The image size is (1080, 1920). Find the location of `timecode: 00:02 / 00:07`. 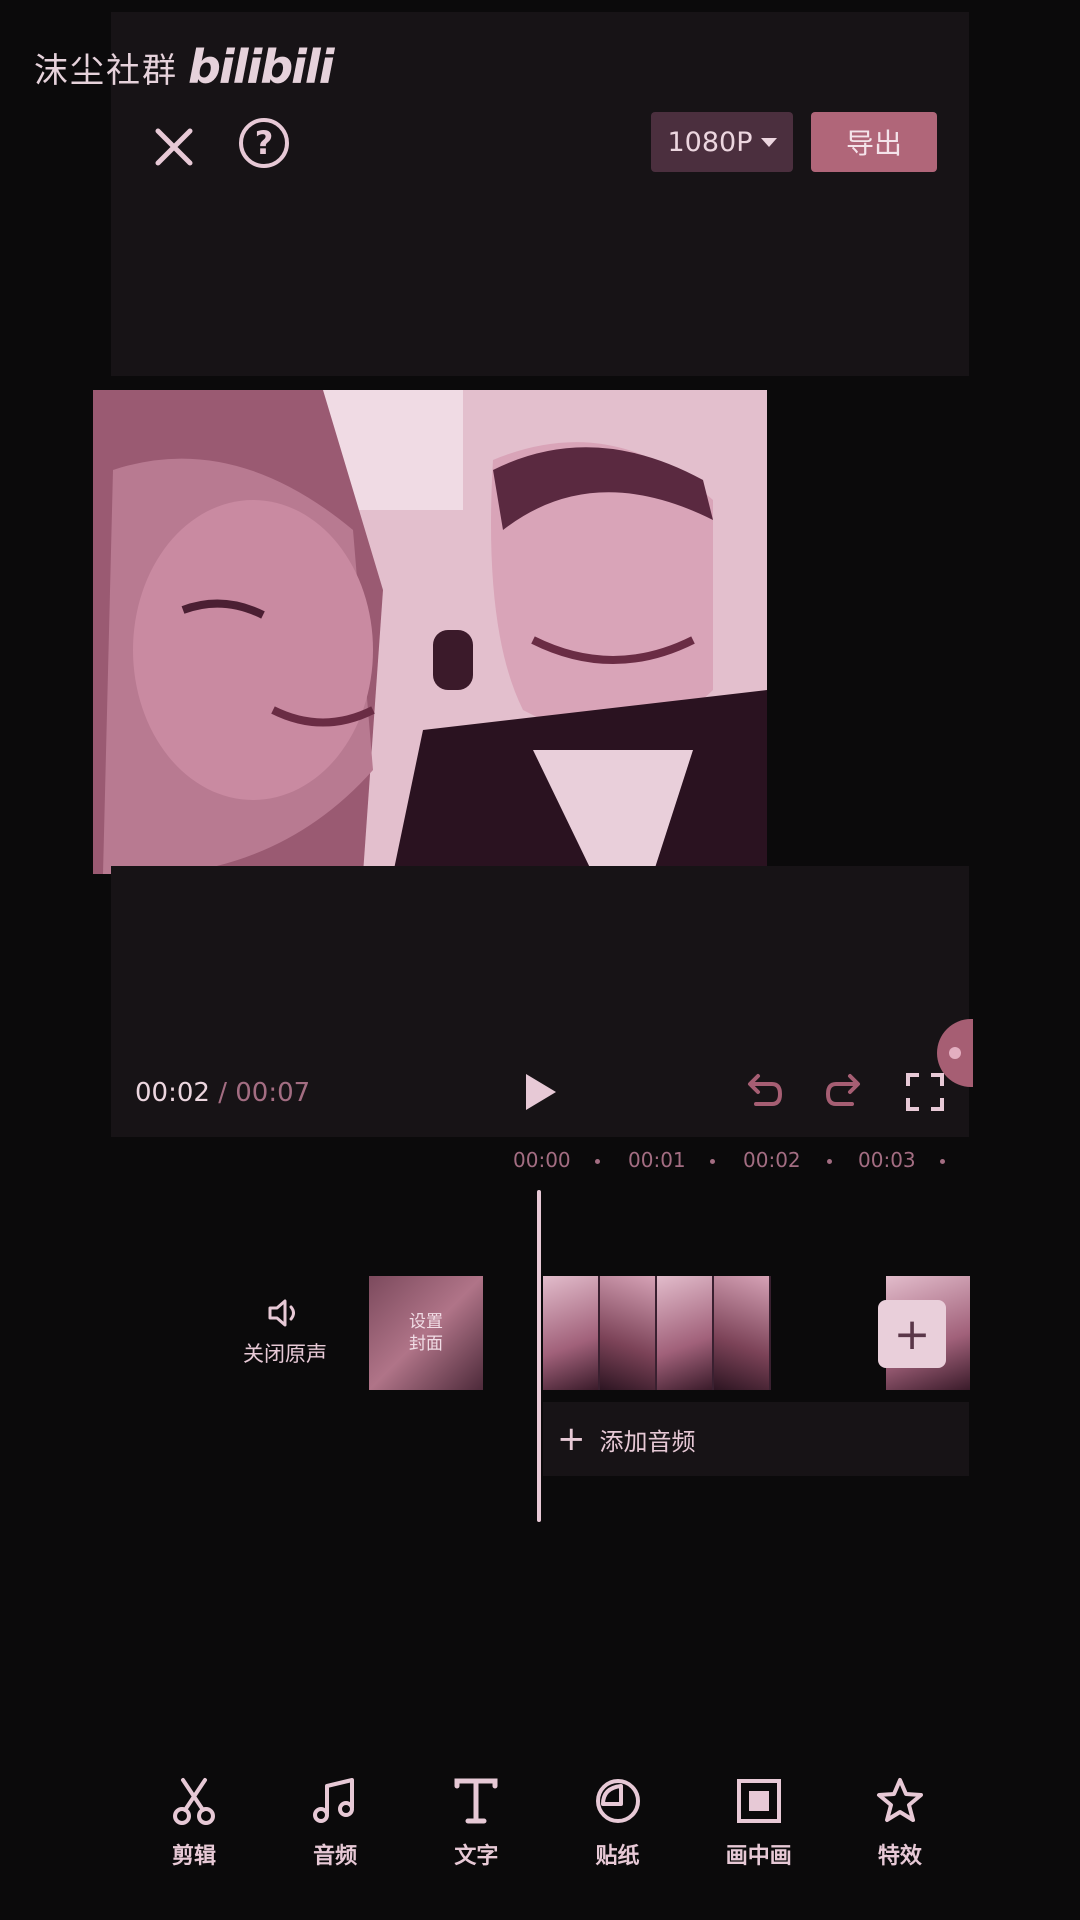

timecode: 00:02 / 00:07 is located at coordinates (222, 1093).